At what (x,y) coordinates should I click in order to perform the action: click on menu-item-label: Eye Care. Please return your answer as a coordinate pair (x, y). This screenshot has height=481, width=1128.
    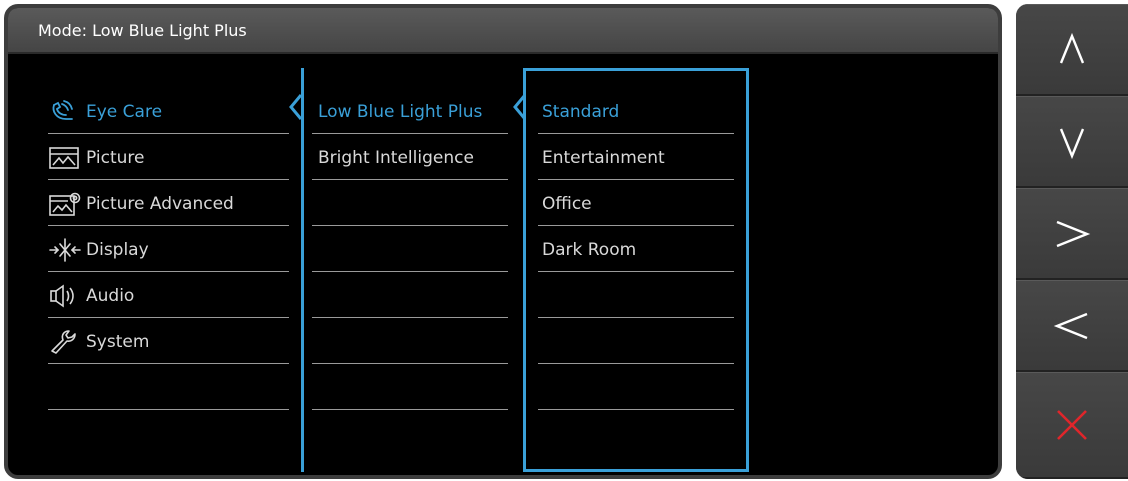
    Looking at the image, I should click on (124, 111).